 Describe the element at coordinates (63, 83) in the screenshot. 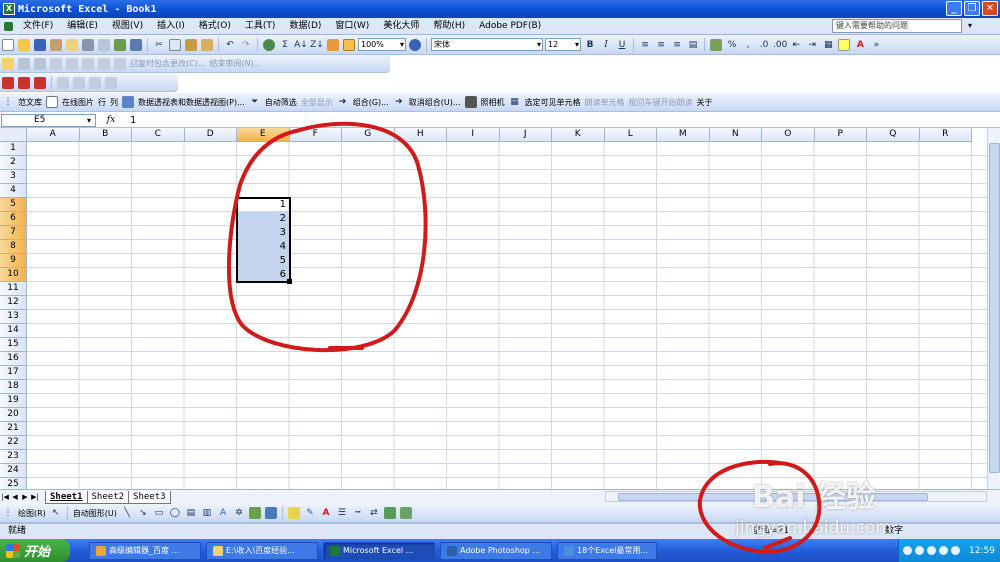

I see `tool-a-icon` at that location.